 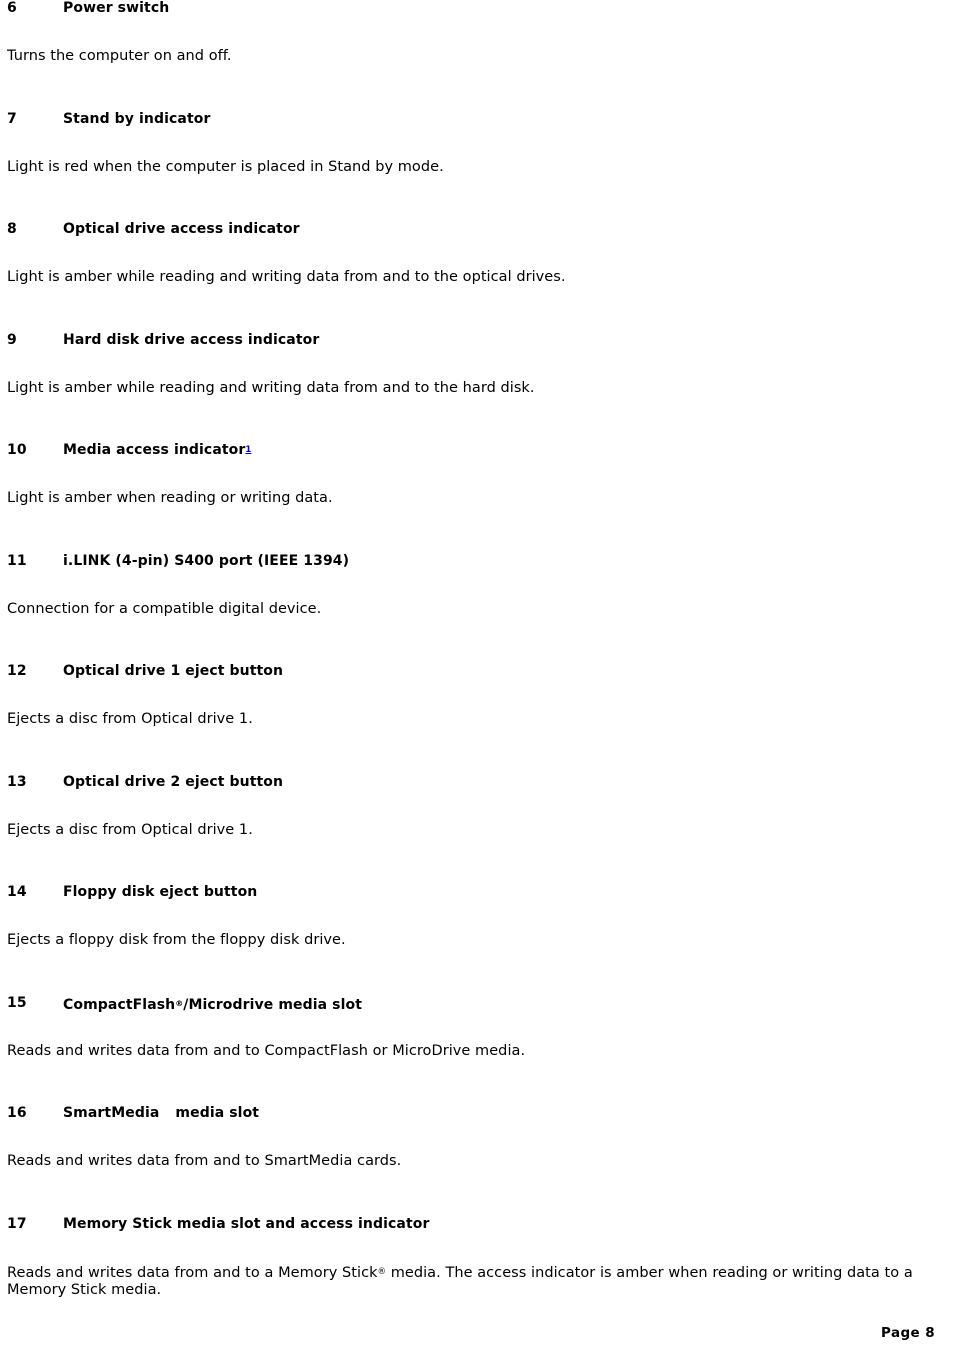 What do you see at coordinates (206, 560) in the screenshot?
I see `item-title: i.LINK (4-pin) S400 port (IEEE 1394)` at bounding box center [206, 560].